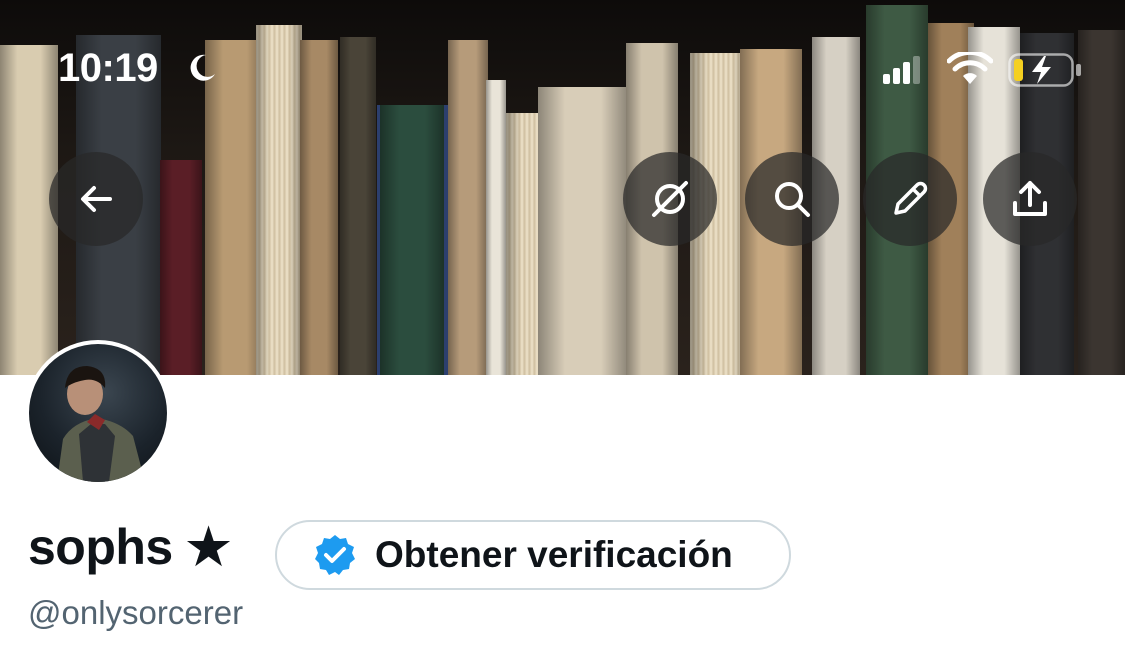 The width and height of the screenshot is (1125, 672). I want to click on person-silhouette-icon, so click(101, 424).